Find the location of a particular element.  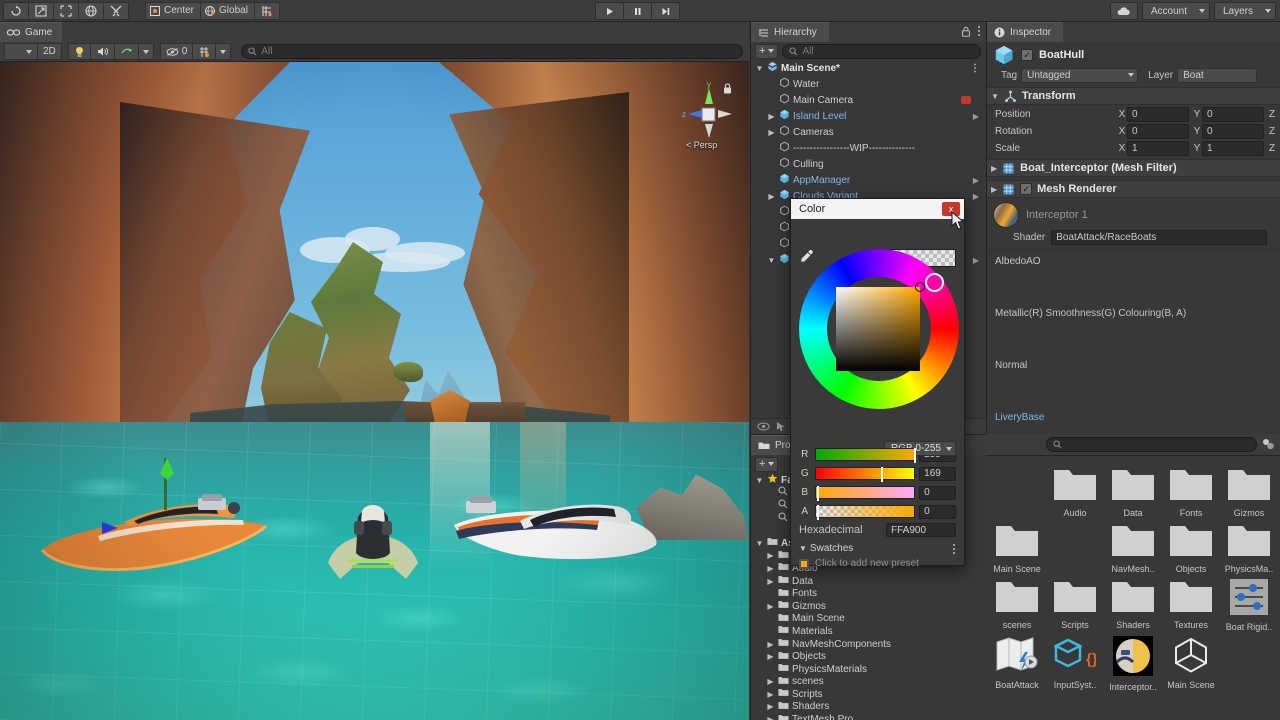

hierarchy-add-button: + is located at coordinates (767, 51).